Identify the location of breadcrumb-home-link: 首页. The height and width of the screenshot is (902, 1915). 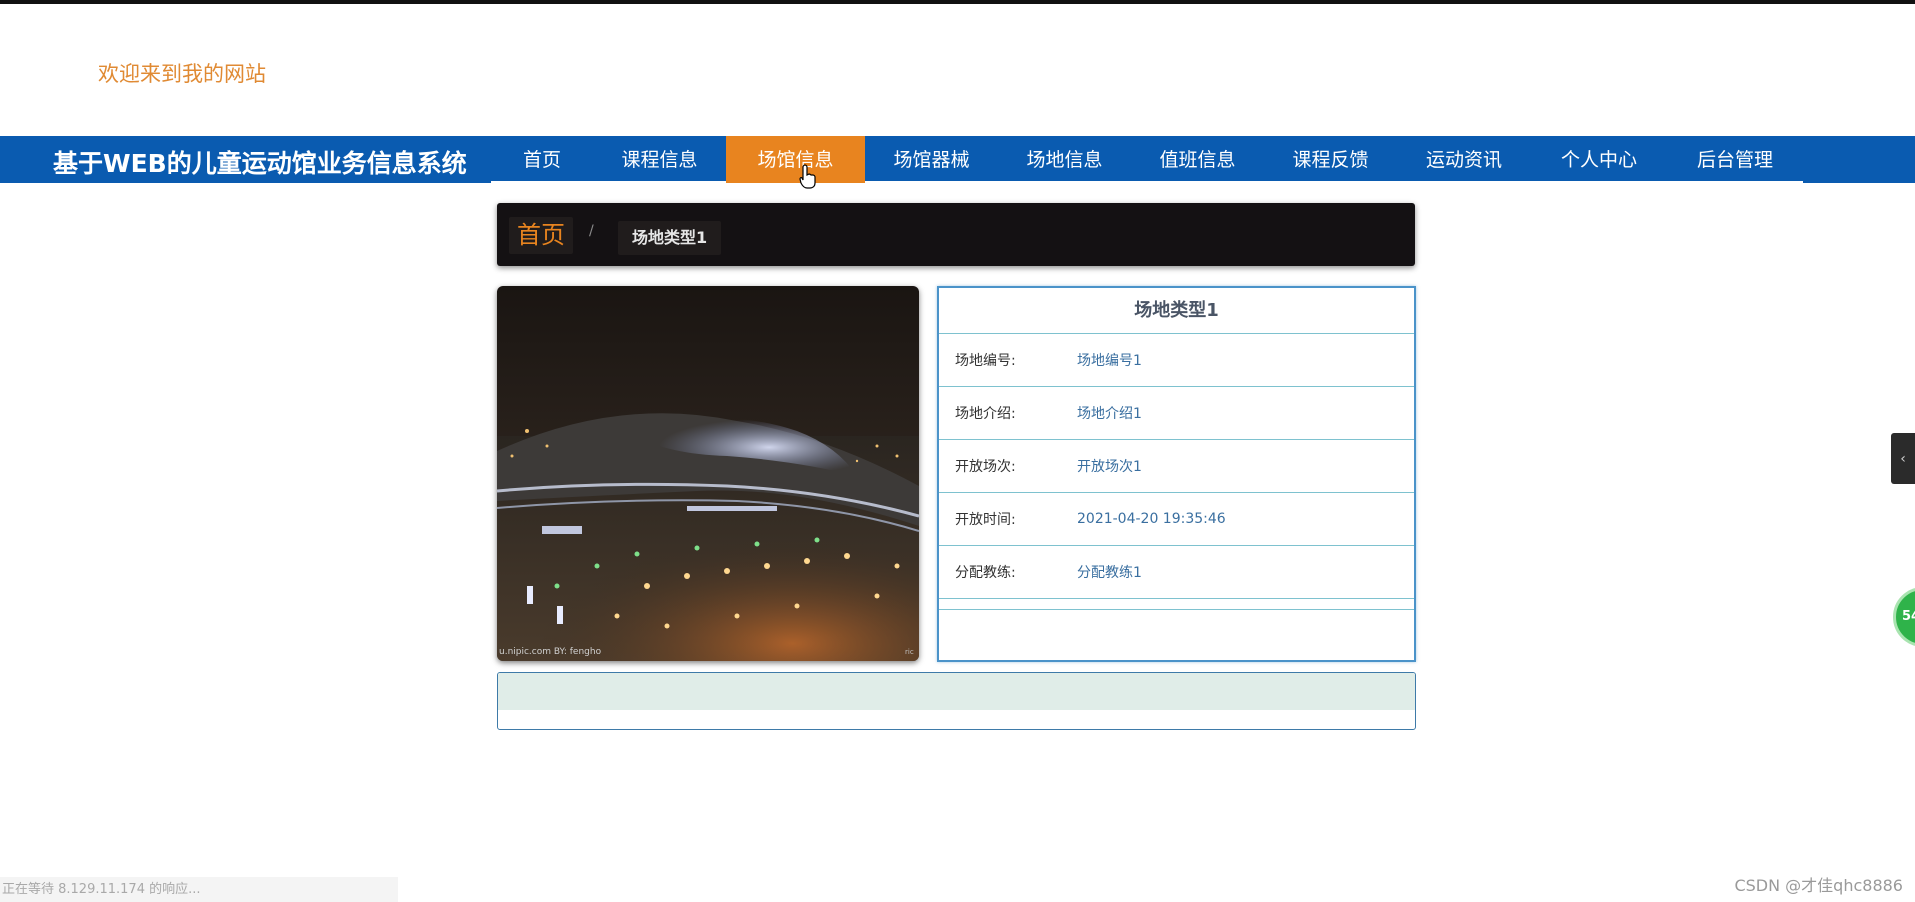
(541, 235).